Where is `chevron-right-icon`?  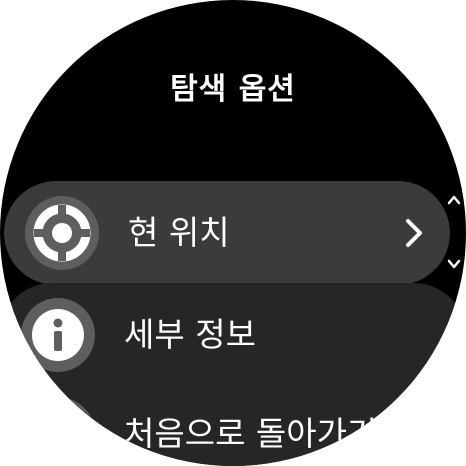
chevron-right-icon is located at coordinates (414, 233).